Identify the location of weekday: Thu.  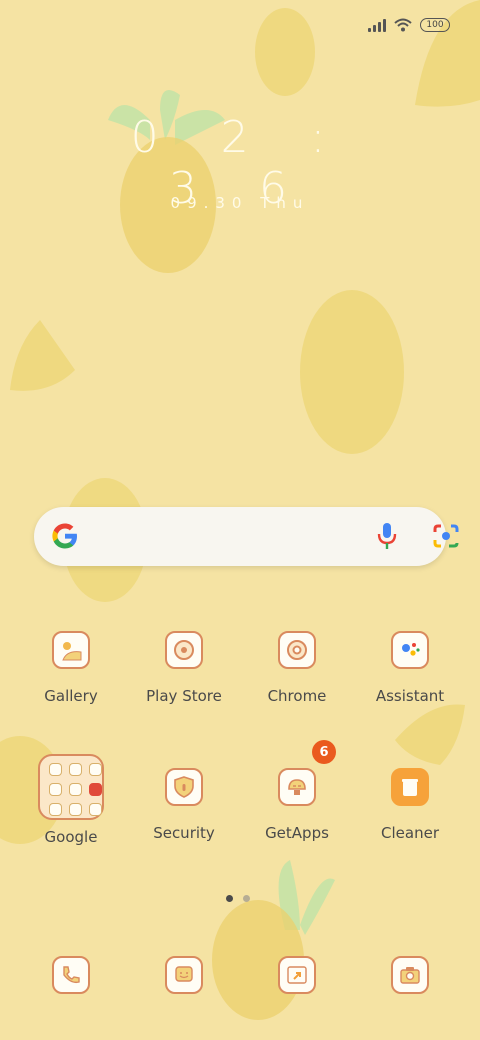
(285, 203).